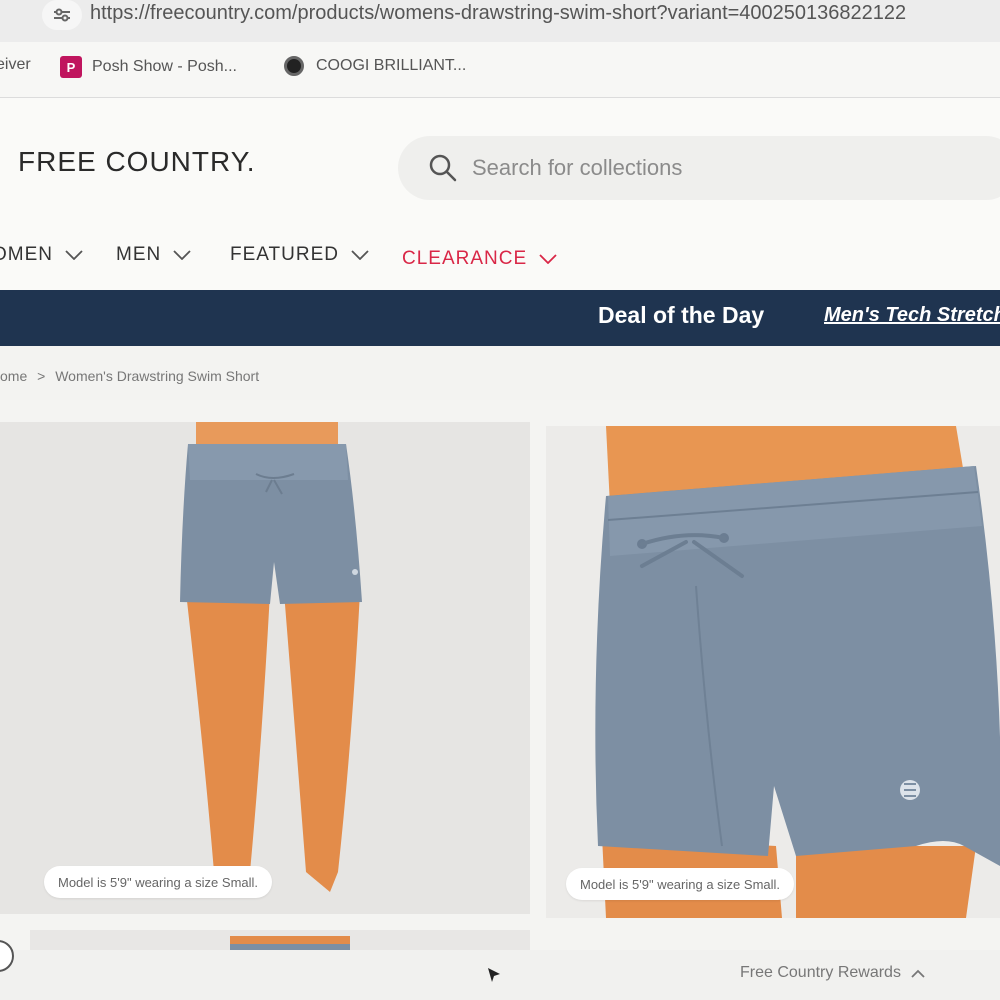  What do you see at coordinates (13, 376) in the screenshot?
I see `breadcrumb-home: ome` at bounding box center [13, 376].